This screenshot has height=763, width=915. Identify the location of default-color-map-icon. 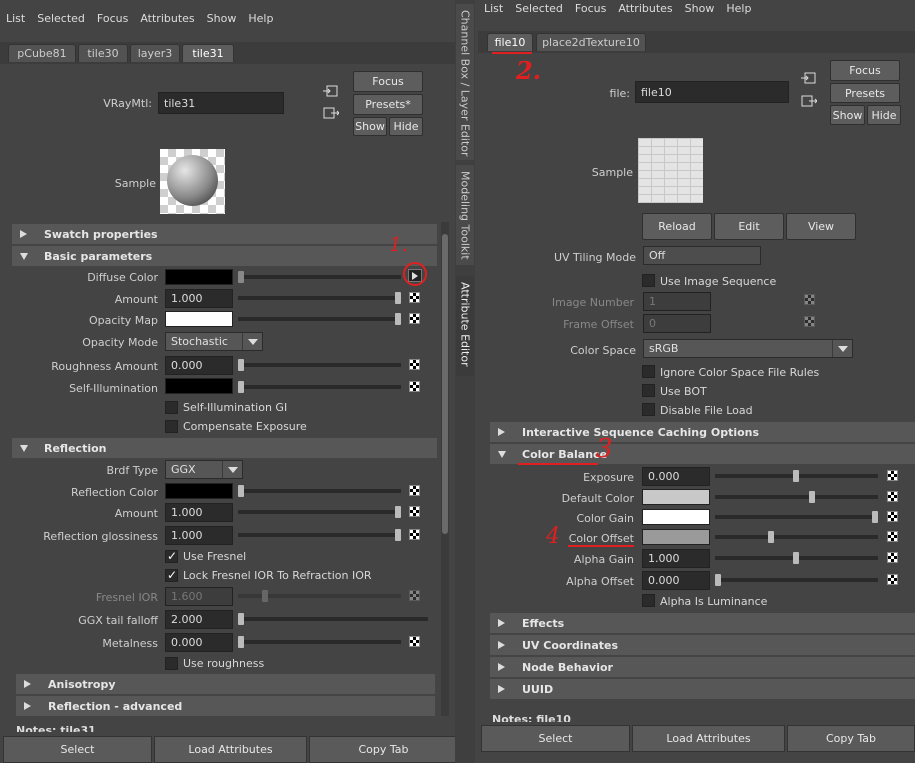
(892, 496).